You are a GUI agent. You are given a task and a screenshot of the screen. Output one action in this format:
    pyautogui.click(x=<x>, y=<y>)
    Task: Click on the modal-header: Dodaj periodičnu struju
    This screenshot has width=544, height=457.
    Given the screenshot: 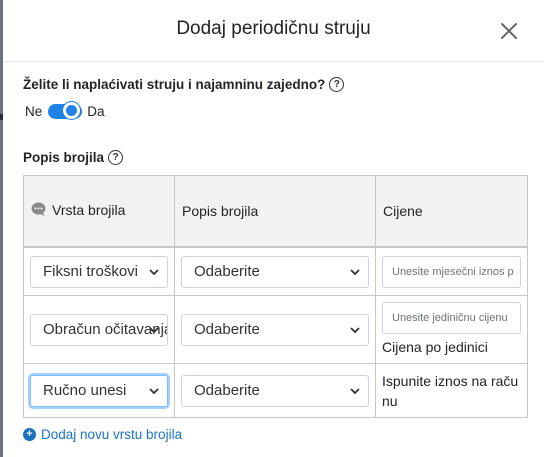 What is the action you would take?
    pyautogui.click(x=273, y=31)
    